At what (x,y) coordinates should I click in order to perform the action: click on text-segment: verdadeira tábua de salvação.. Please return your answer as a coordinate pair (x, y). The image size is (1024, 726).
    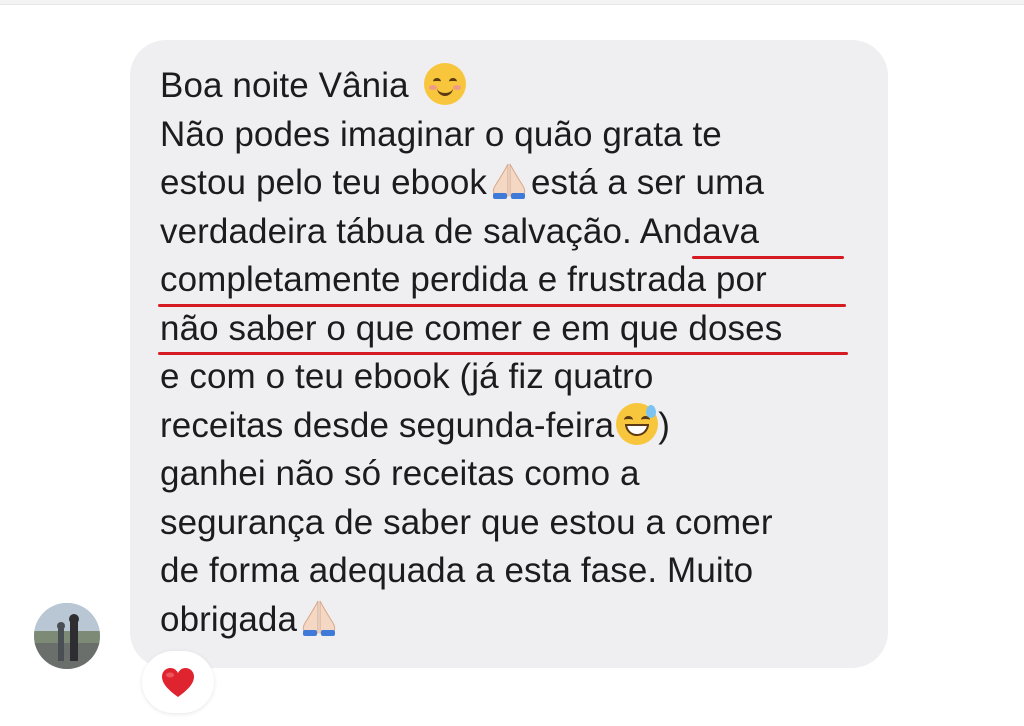
    Looking at the image, I should click on (400, 231).